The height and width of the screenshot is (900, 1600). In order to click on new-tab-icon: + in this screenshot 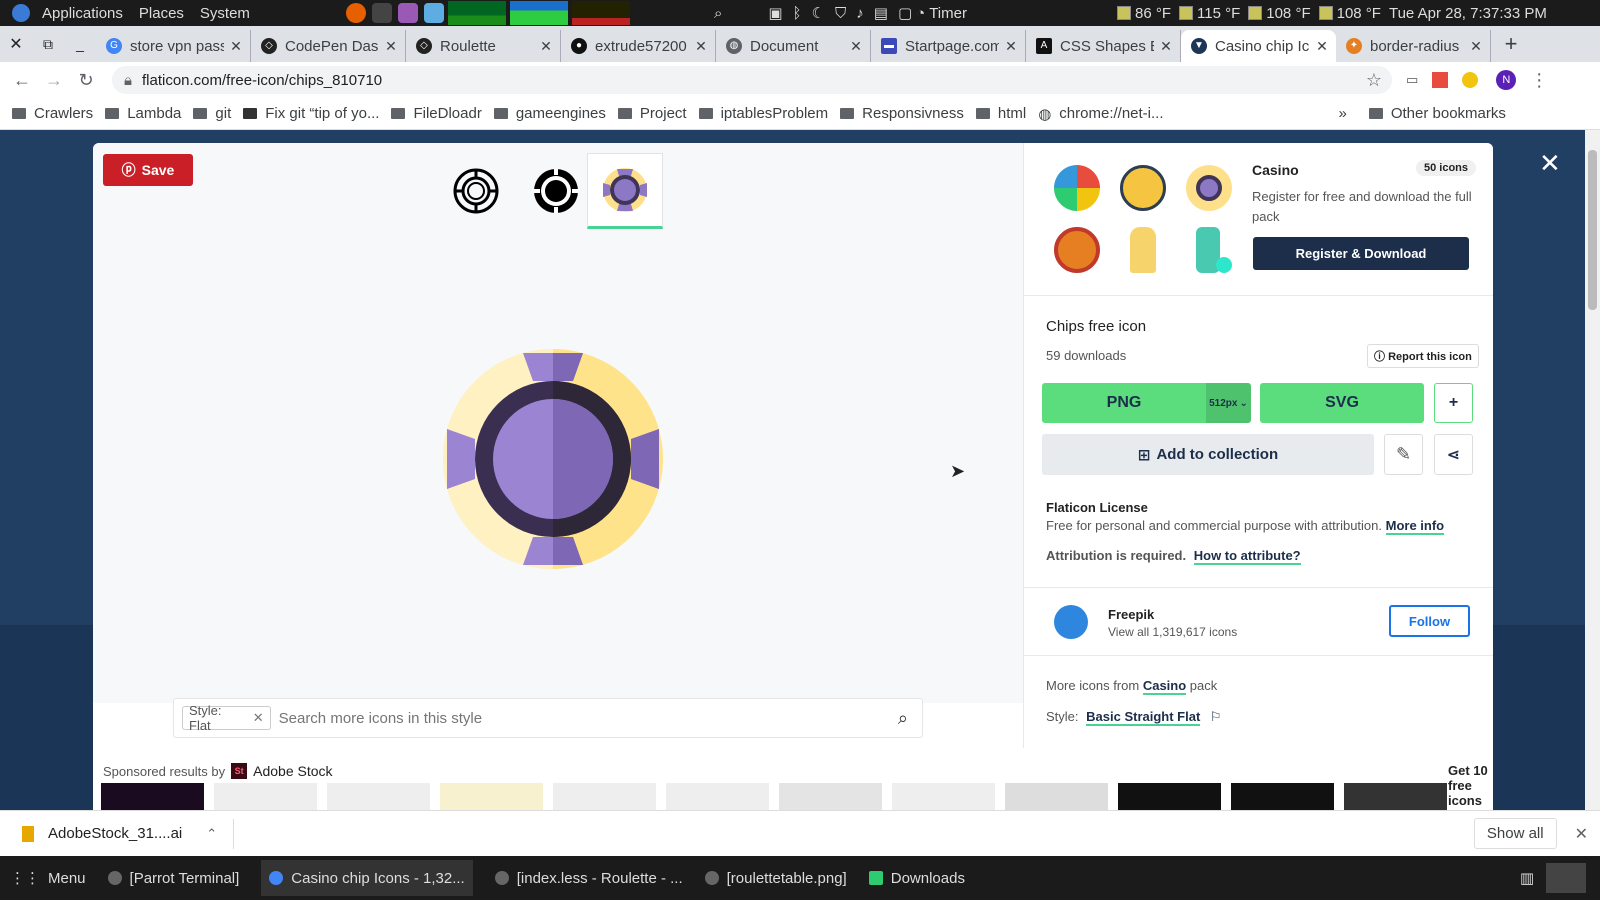, I will do `click(1511, 44)`.